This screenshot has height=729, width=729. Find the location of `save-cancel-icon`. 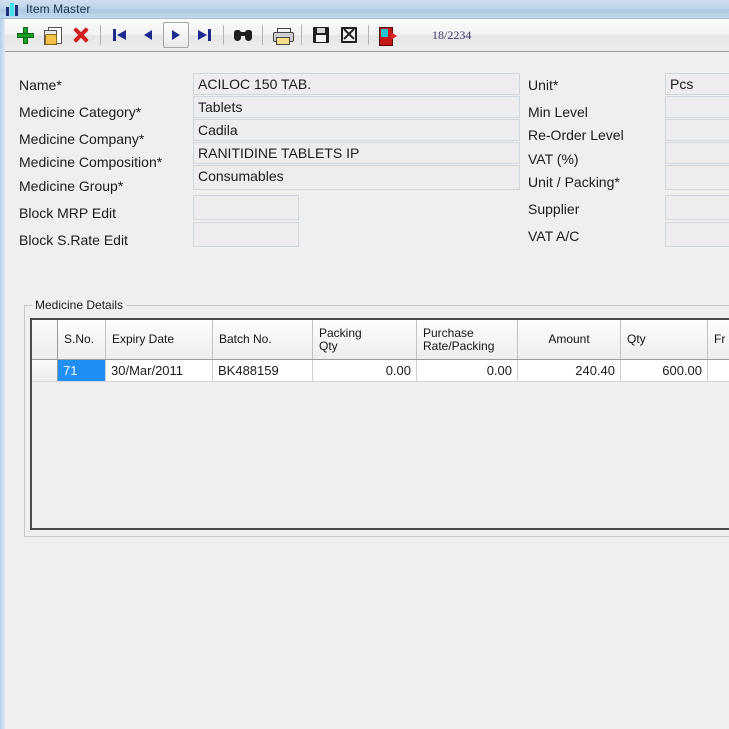

save-cancel-icon is located at coordinates (349, 35).